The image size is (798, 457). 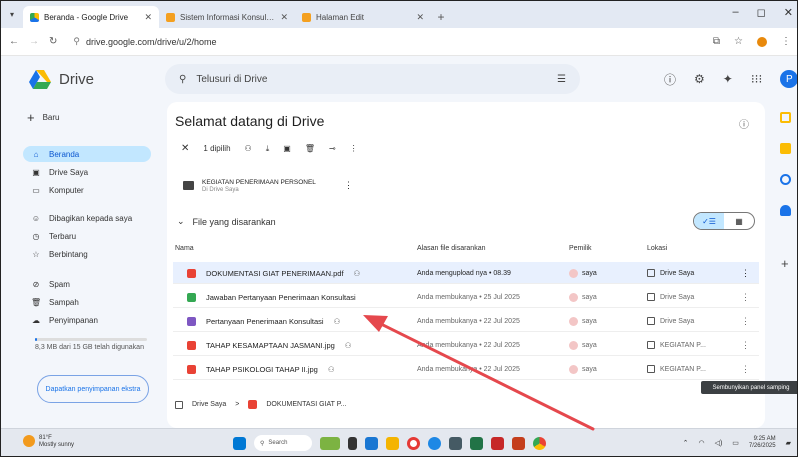 I want to click on new-button: + Baru, so click(x=43, y=117).